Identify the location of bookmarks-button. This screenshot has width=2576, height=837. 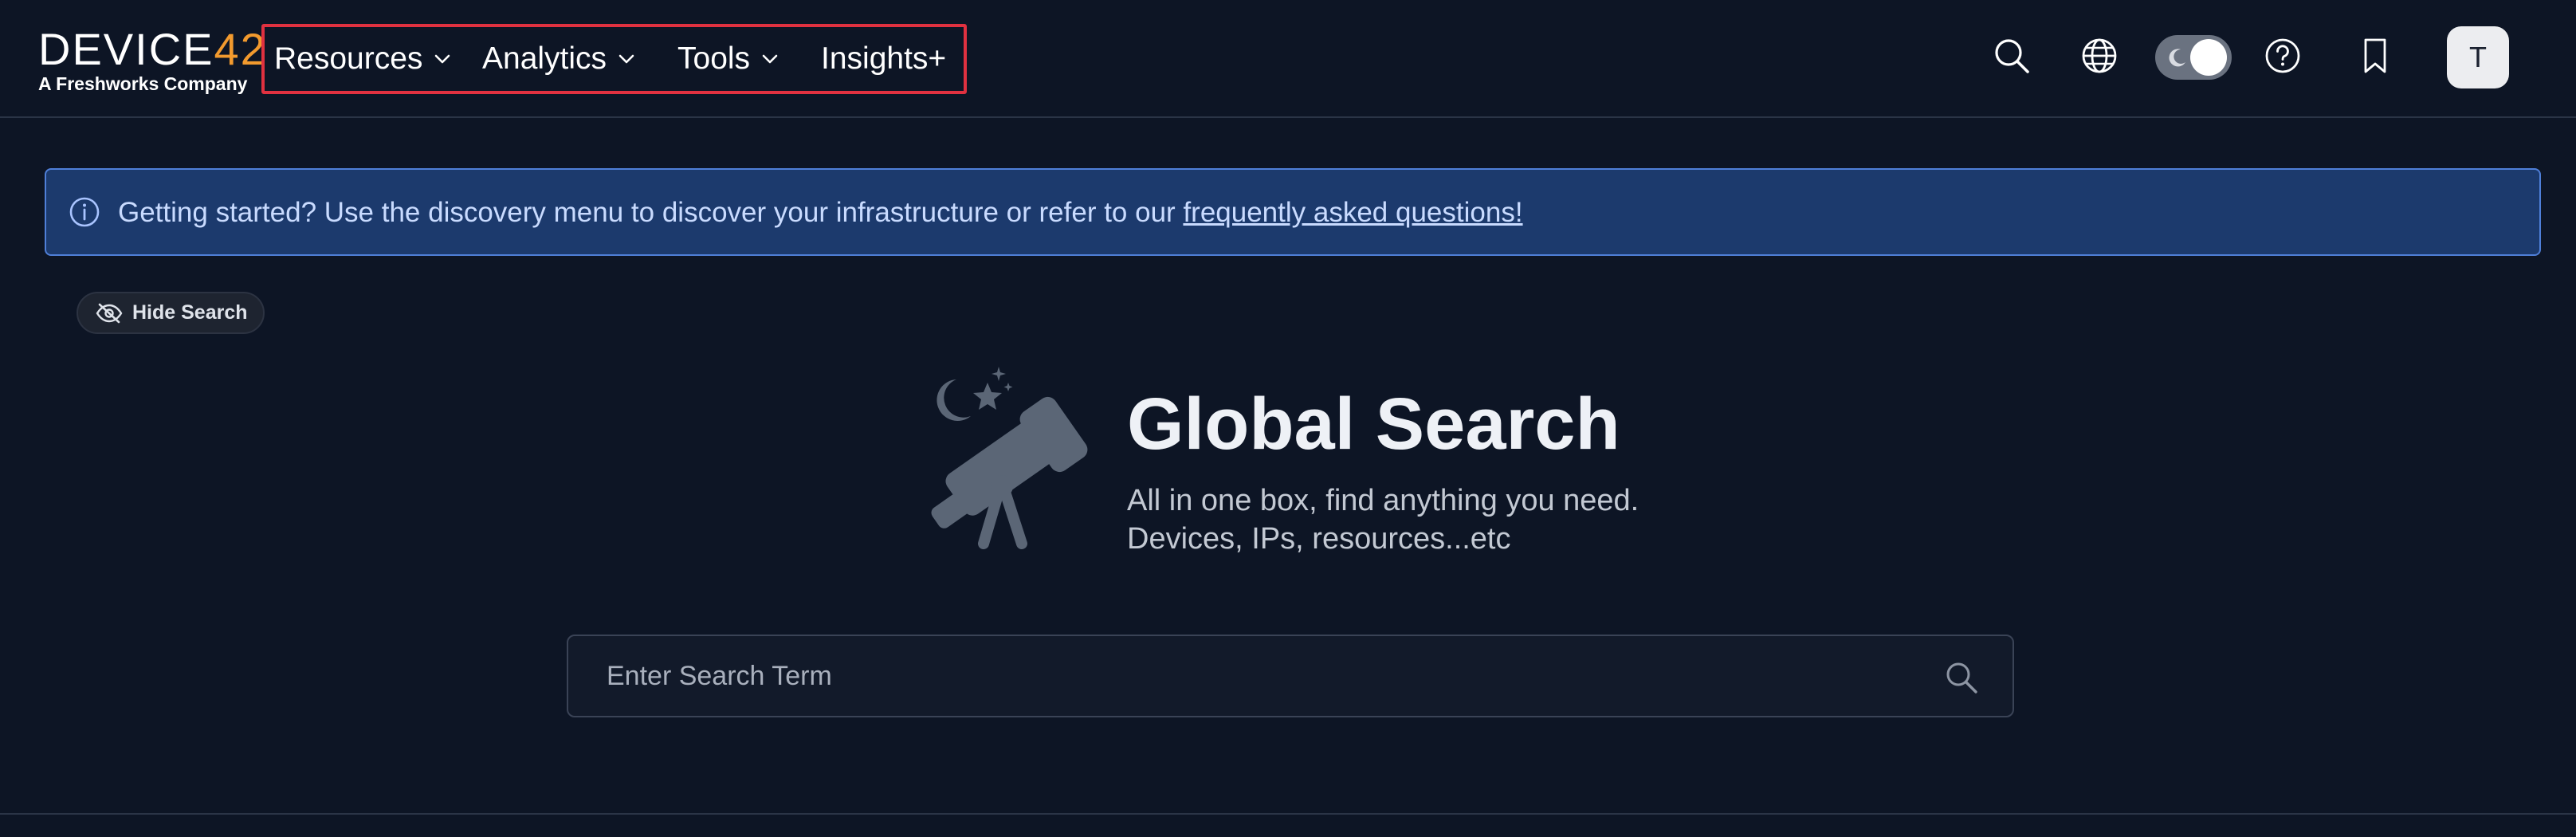
(2375, 55).